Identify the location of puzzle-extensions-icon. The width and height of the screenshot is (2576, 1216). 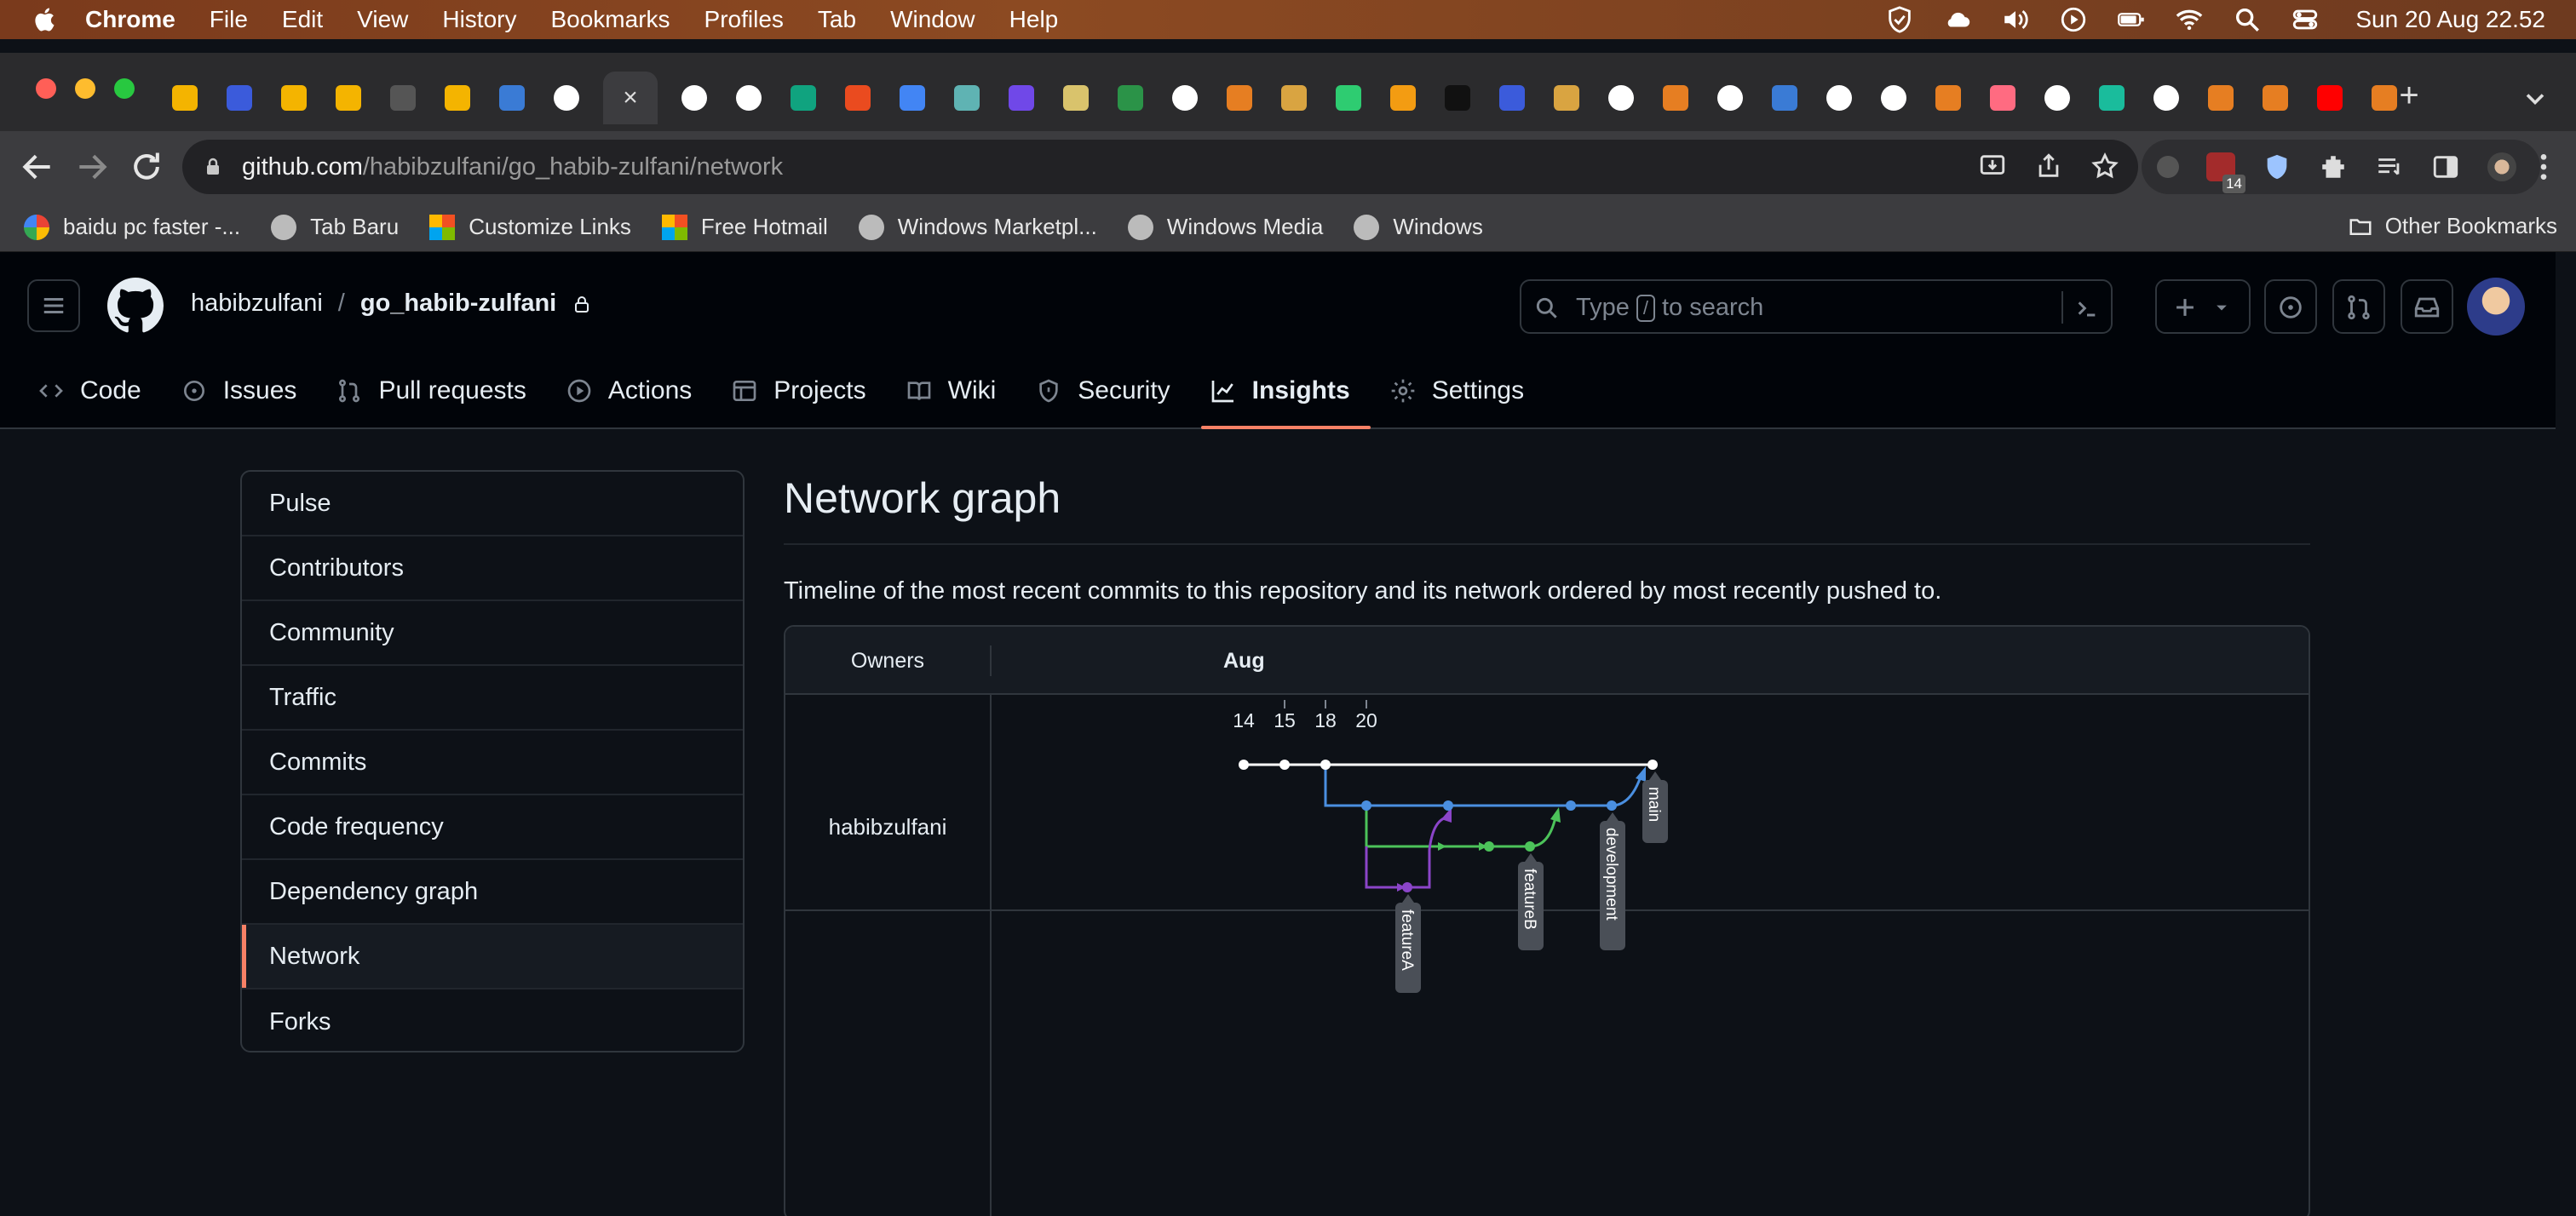
(2333, 166).